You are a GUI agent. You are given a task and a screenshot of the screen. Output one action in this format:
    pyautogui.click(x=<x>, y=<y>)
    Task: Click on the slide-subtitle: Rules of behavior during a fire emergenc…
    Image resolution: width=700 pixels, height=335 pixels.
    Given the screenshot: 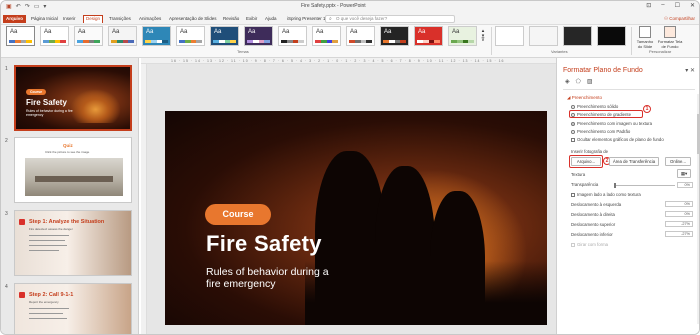 What is the action you would take?
    pyautogui.click(x=271, y=278)
    